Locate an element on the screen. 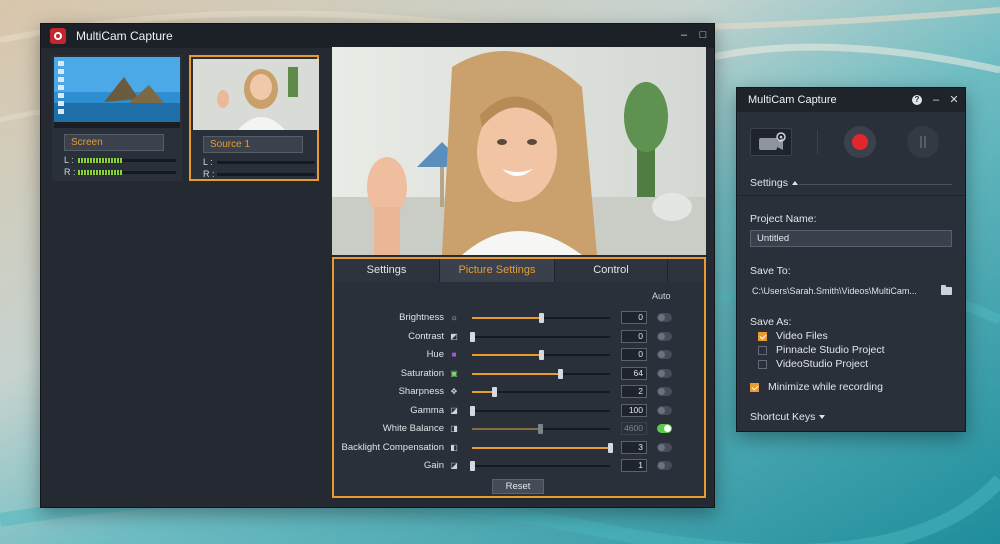 This screenshot has width=1000, height=544. save-to-label: Save To: is located at coordinates (770, 271).